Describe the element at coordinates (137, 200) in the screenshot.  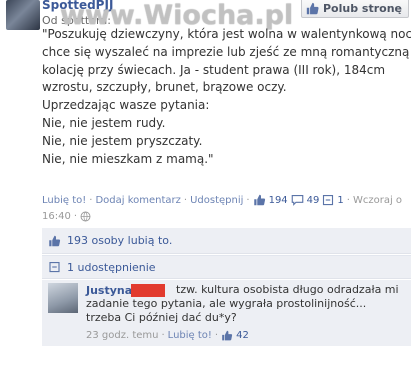
I see `add-comment-link: Dodaj komentarz` at that location.